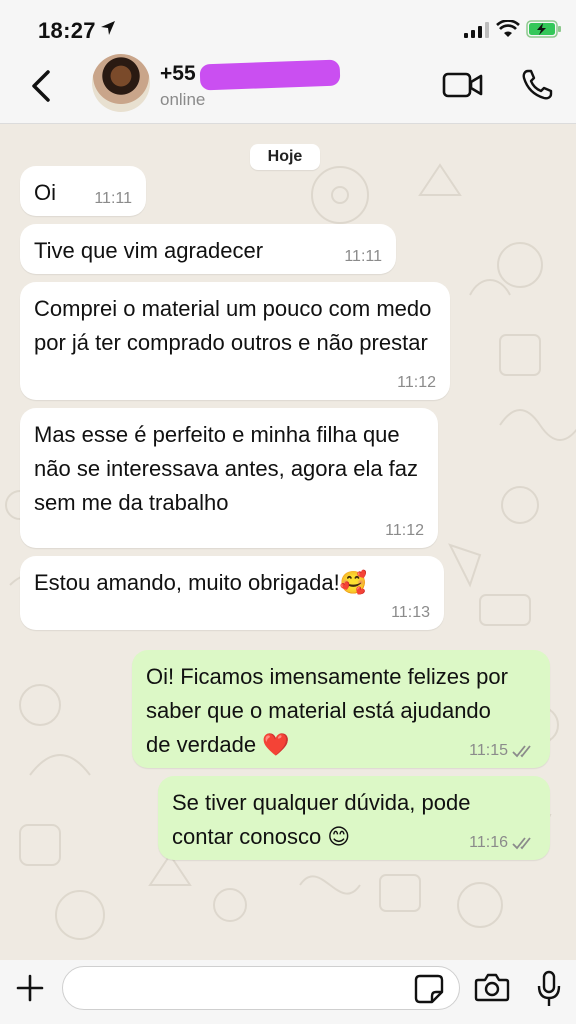  What do you see at coordinates (410, 612) in the screenshot?
I see `message-time: 11:13` at bounding box center [410, 612].